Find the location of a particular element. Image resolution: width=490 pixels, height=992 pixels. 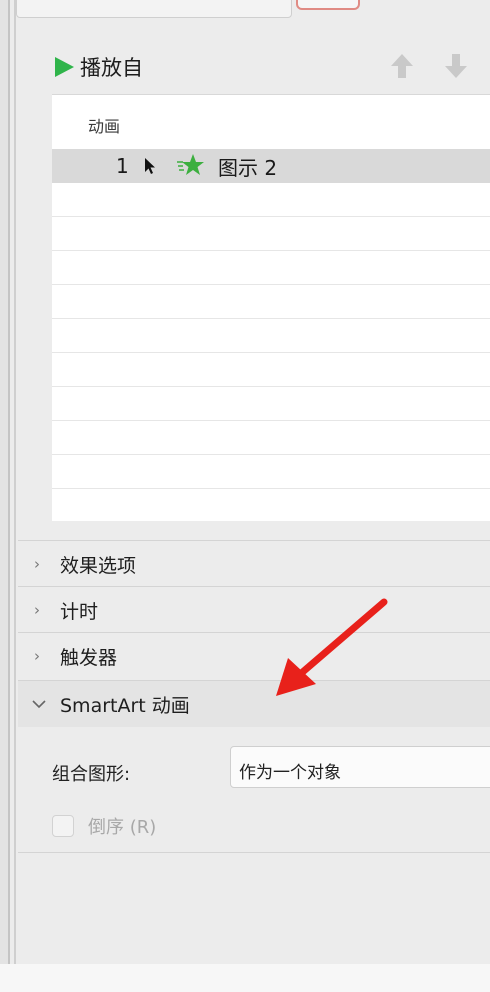

group-graphic-value: 作为一个对象 is located at coordinates (290, 773).